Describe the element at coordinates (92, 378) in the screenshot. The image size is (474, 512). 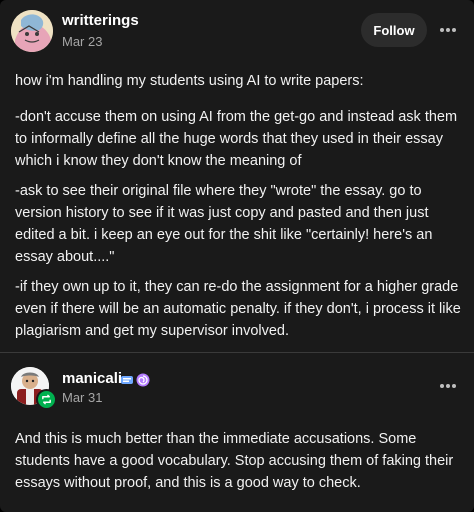
I see `reblogger-name: manicali` at that location.